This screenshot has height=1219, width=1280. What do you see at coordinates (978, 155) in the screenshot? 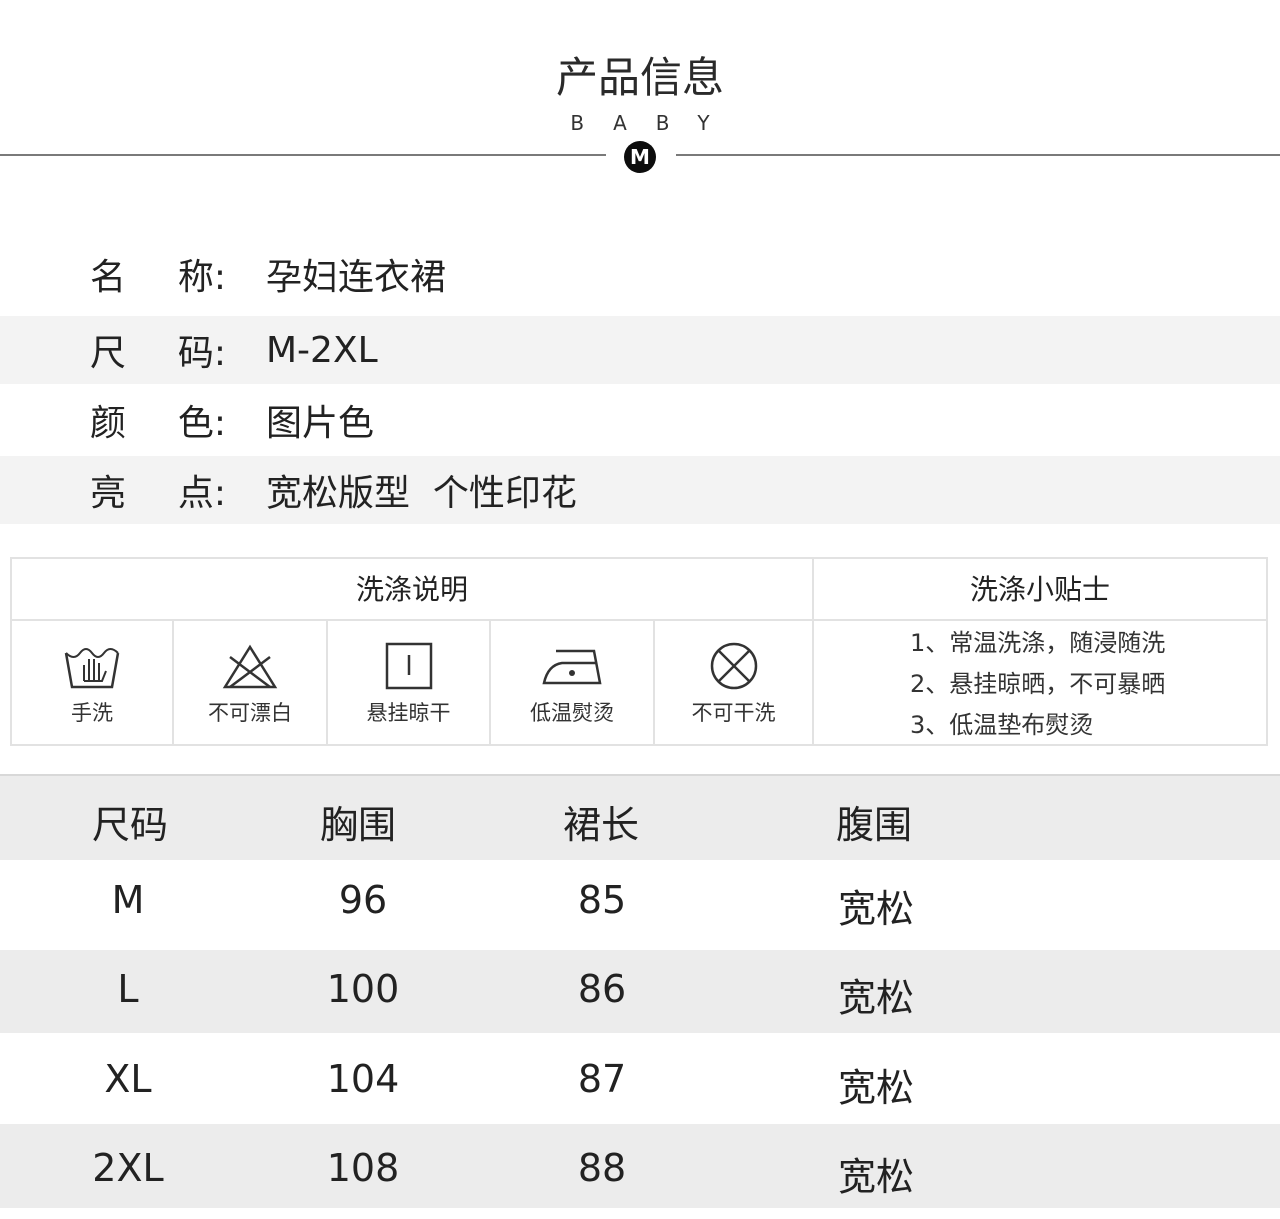
I see `divider-right` at bounding box center [978, 155].